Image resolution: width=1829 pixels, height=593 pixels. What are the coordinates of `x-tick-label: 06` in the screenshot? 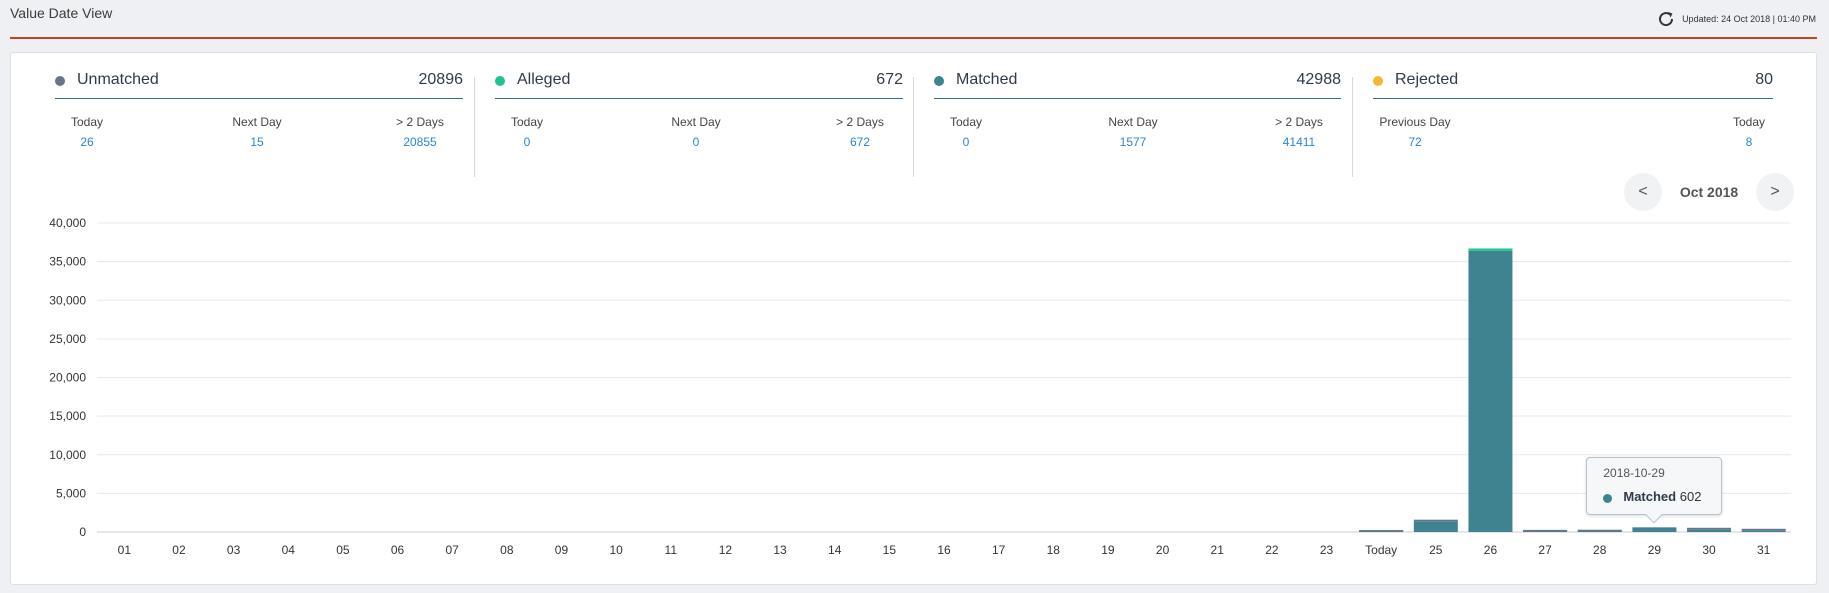 It's located at (398, 550).